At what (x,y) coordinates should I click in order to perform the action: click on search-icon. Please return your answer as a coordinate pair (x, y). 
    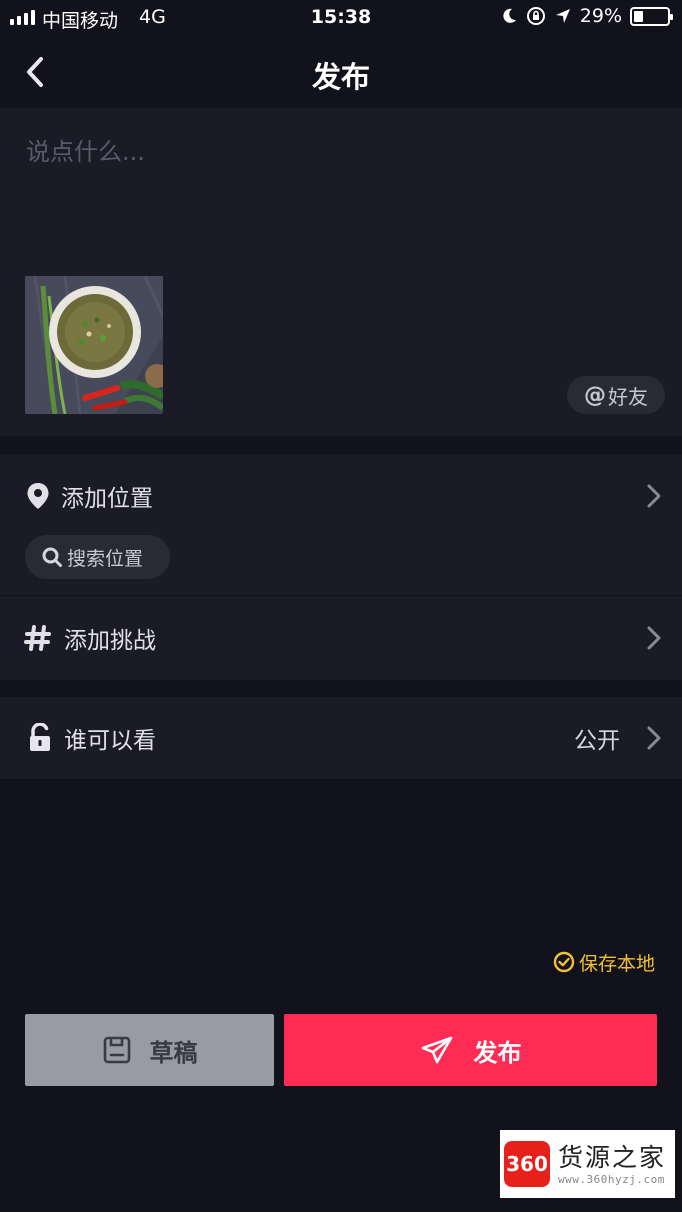
    Looking at the image, I should click on (52, 557).